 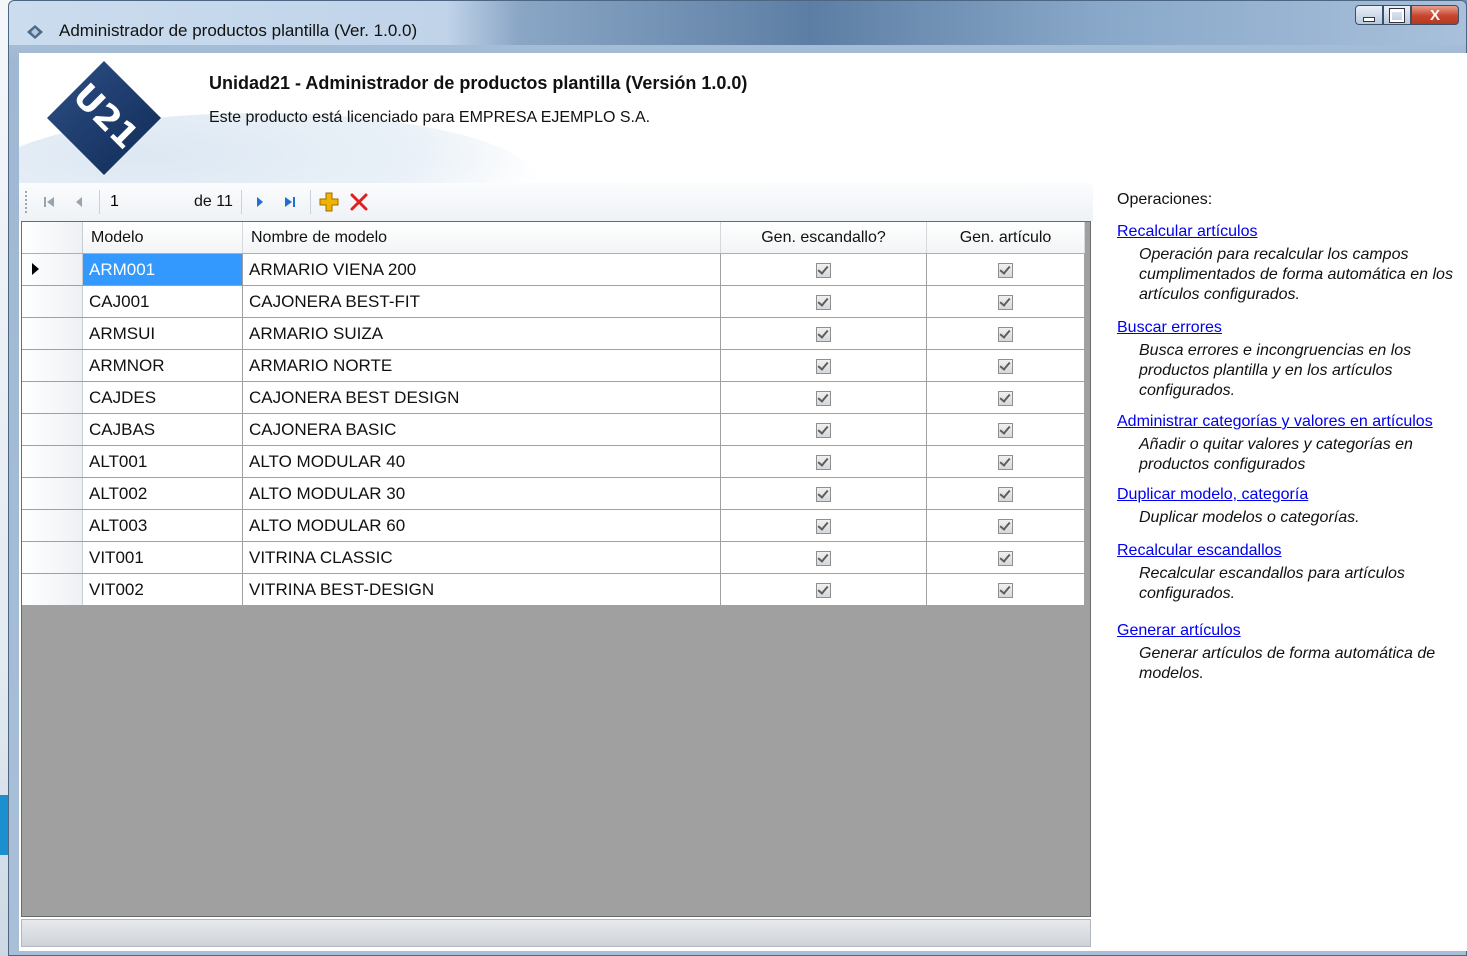 I want to click on table-row: ALT002 ALTO MODULAR 30, so click(x=553, y=493).